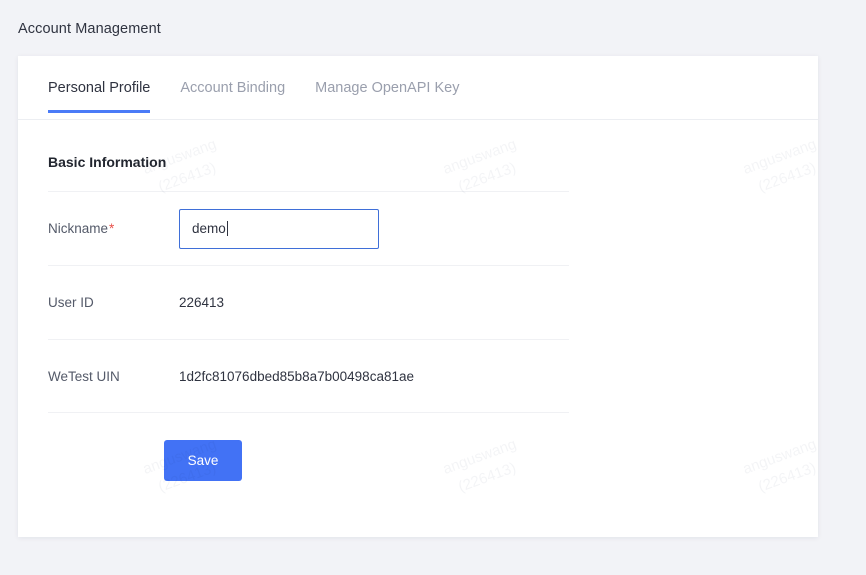  I want to click on wetest-uin-value: 1d2fc81076dbed85b8a7b00498ca81ae, so click(296, 376).